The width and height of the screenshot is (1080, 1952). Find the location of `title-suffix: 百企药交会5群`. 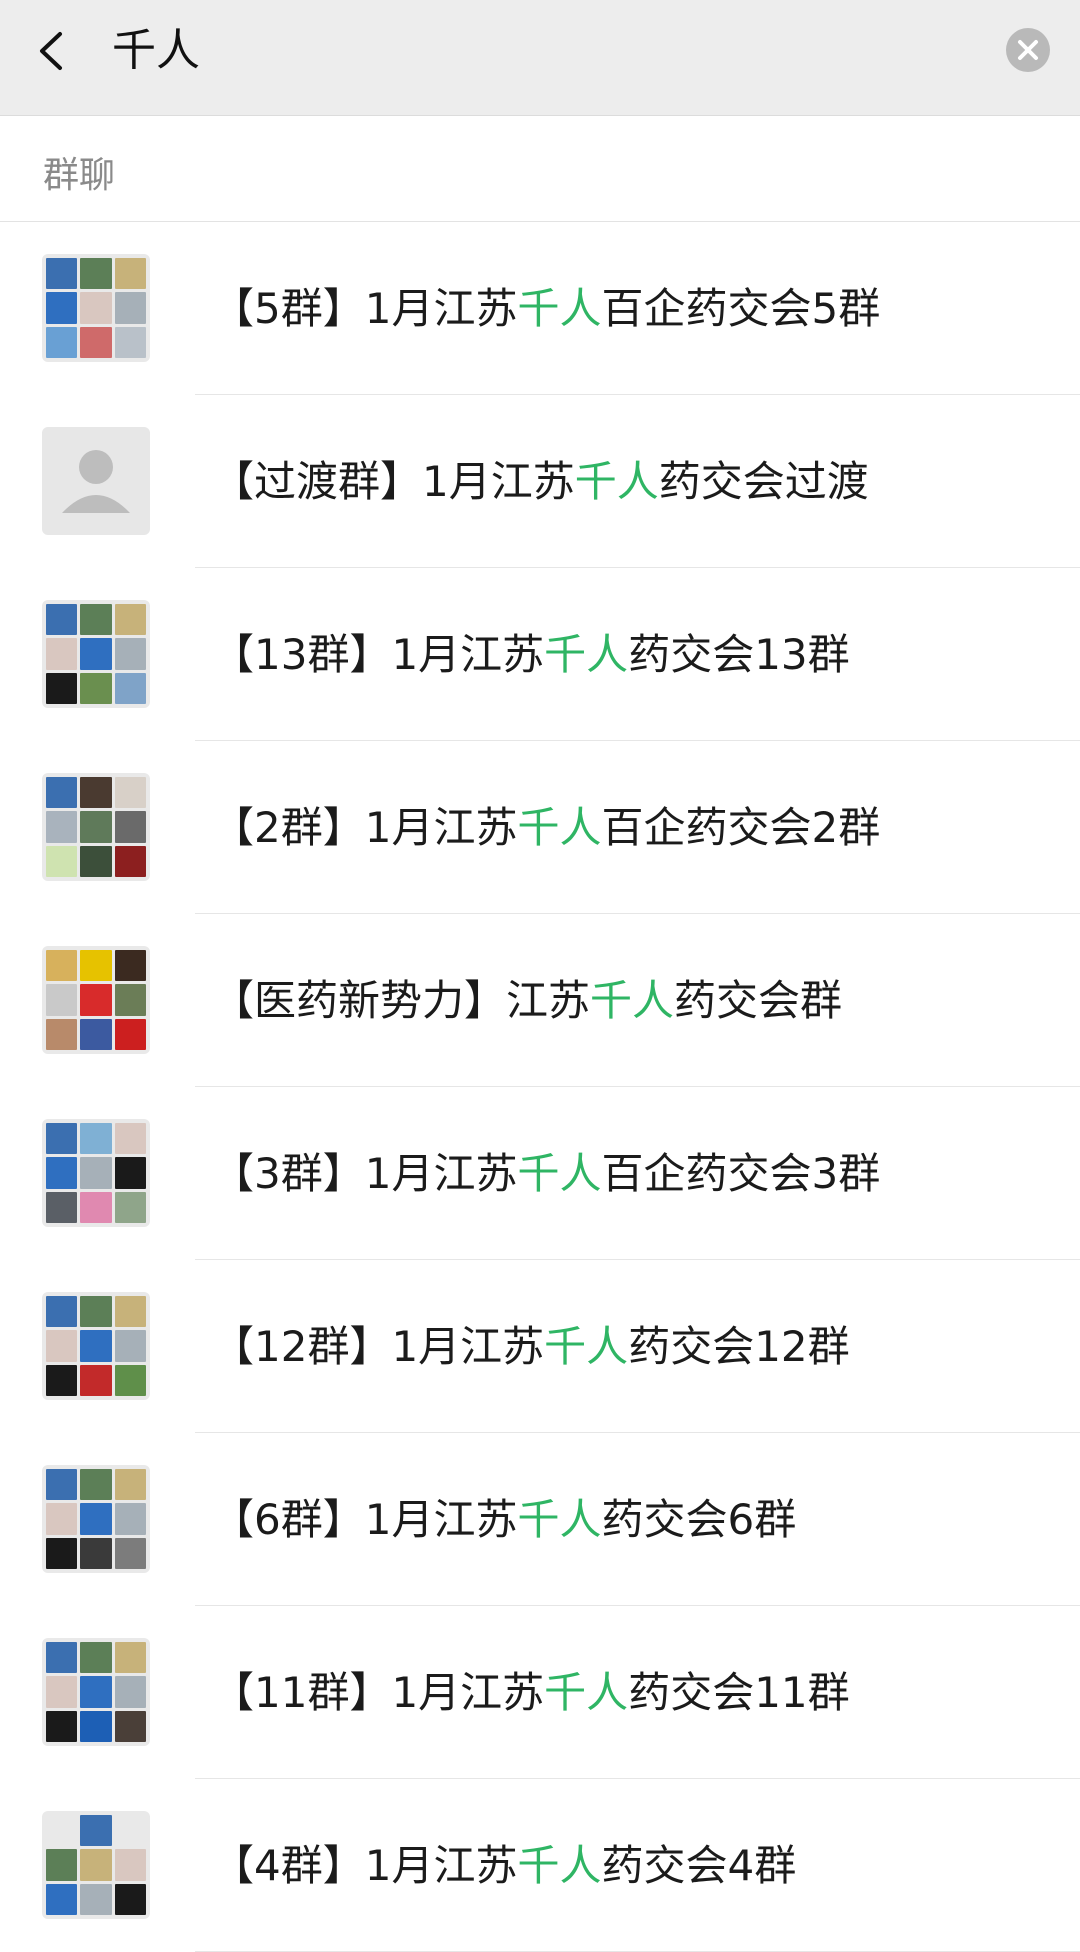

title-suffix: 百企药交会5群 is located at coordinates (741, 308).